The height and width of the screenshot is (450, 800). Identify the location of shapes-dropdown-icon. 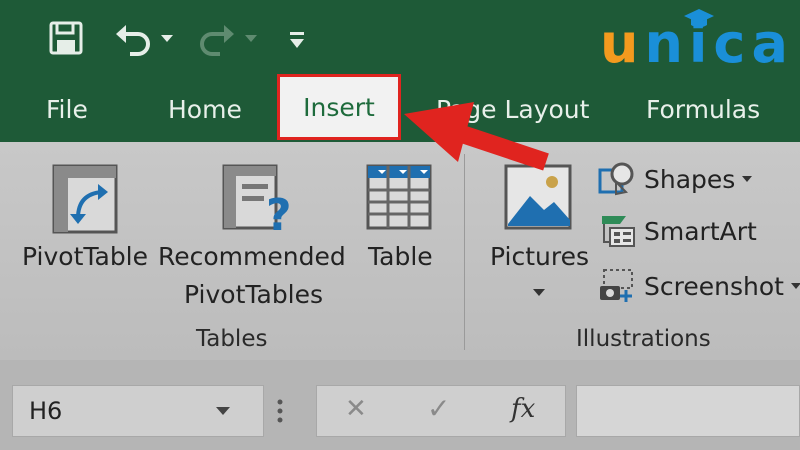
(747, 179).